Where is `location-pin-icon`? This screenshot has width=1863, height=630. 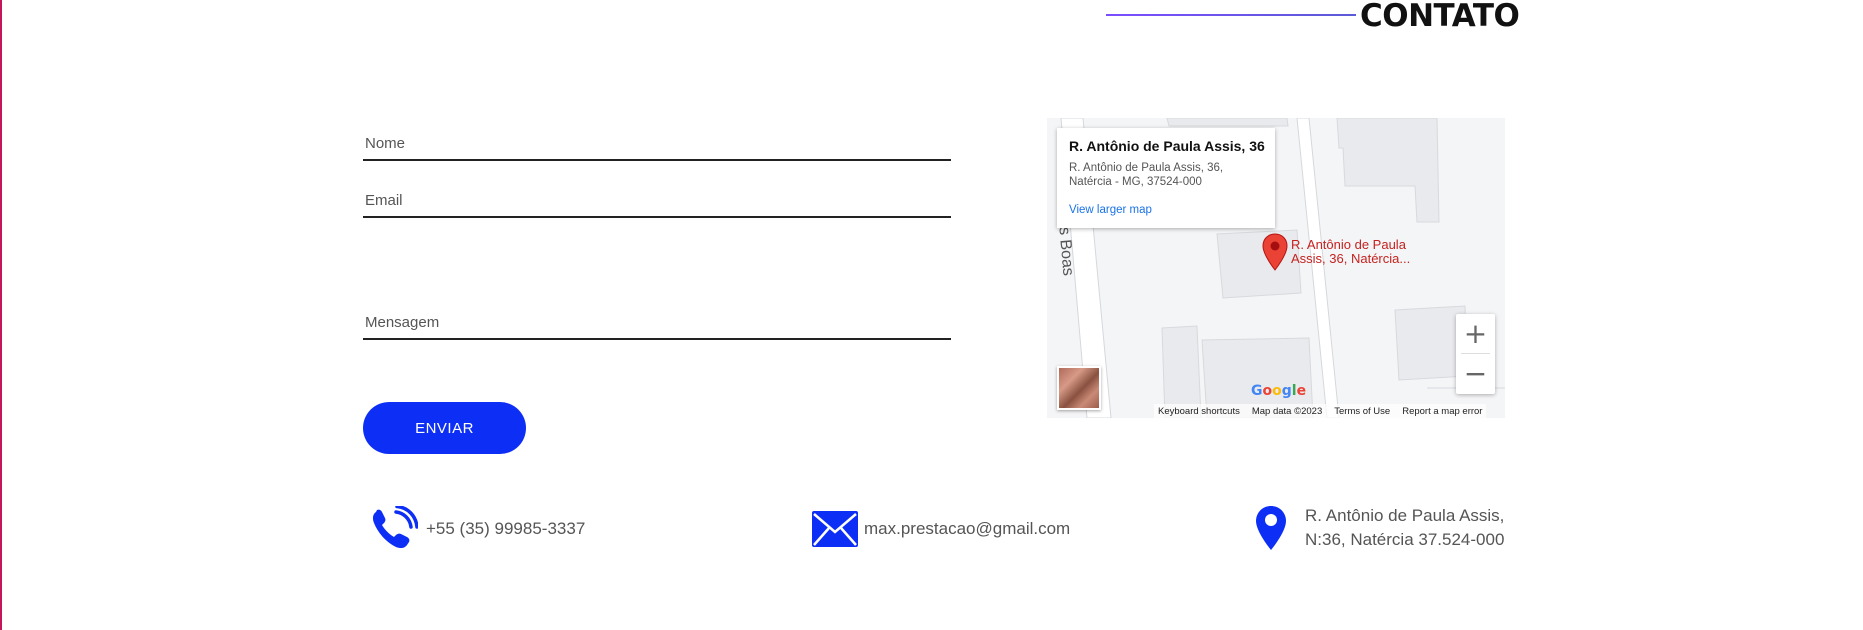
location-pin-icon is located at coordinates (1271, 528).